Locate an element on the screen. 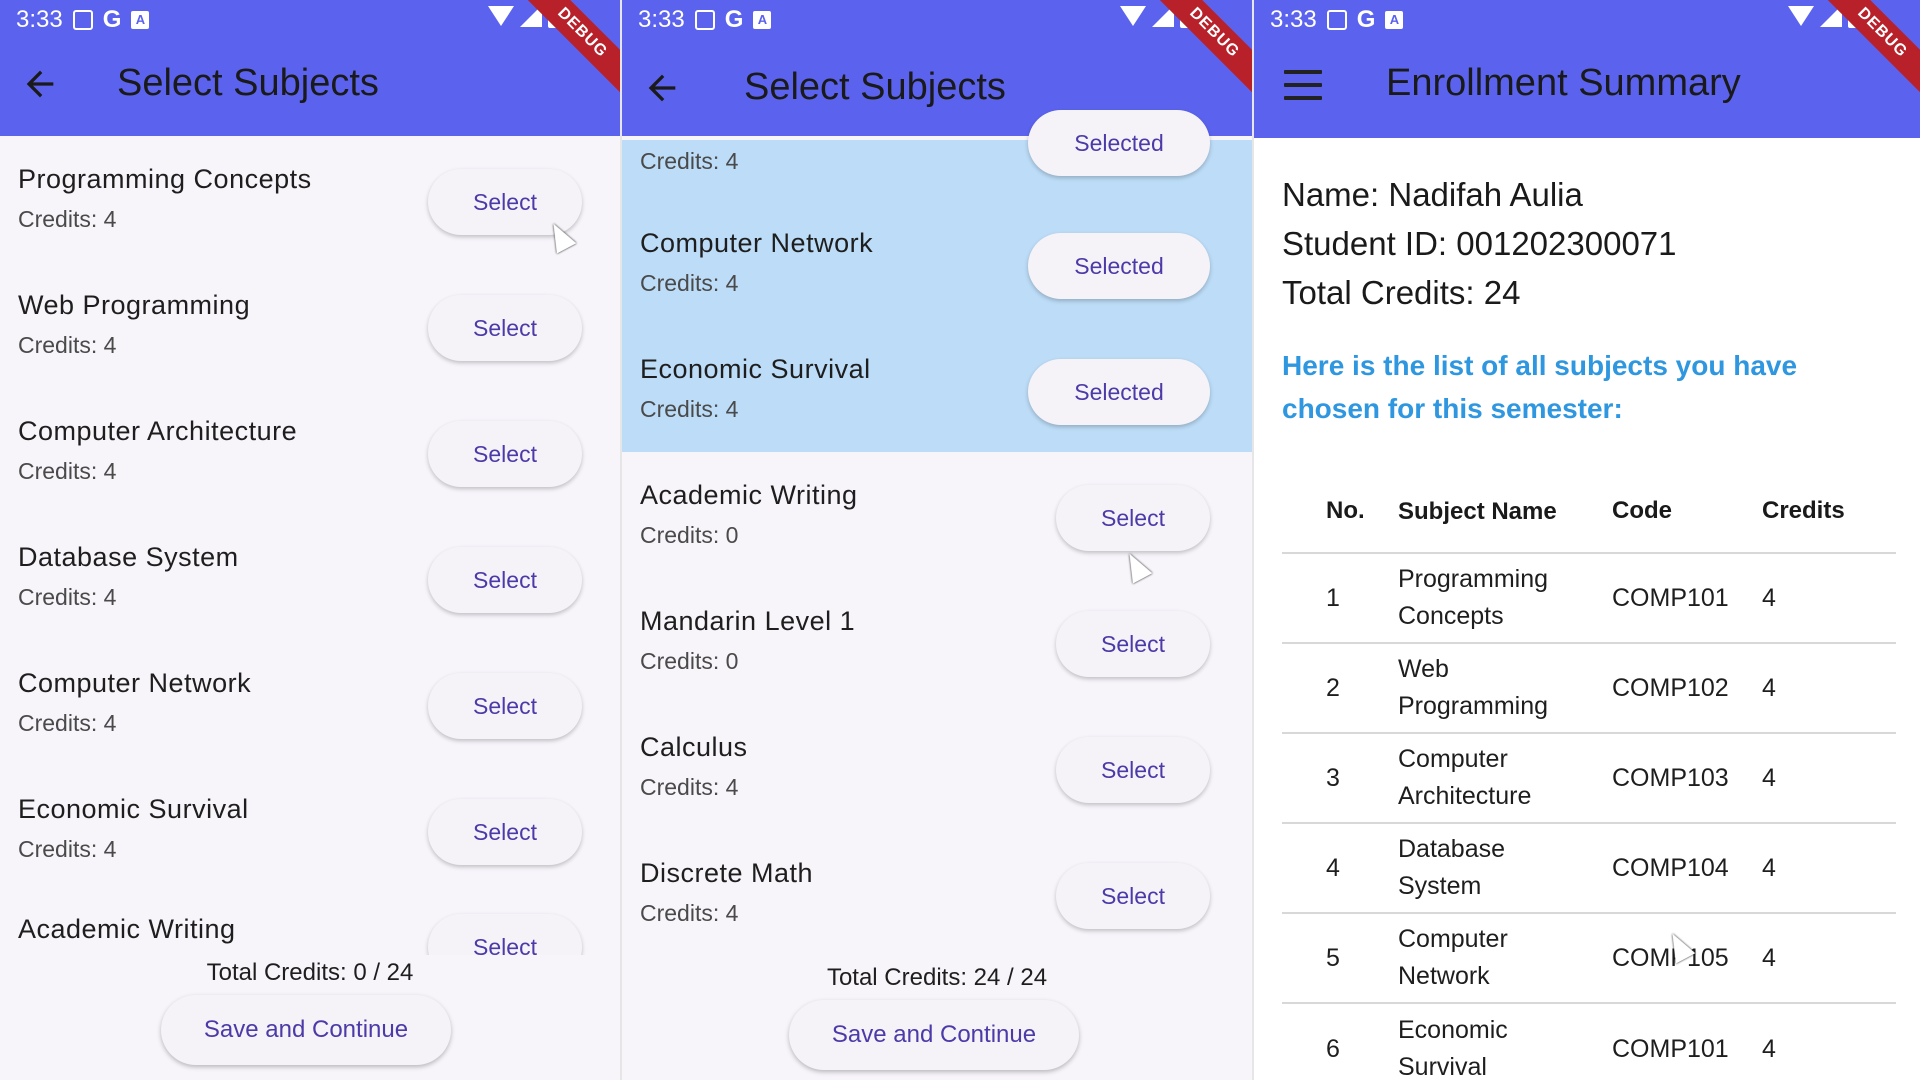 The image size is (1920, 1080). page-title: Enrollment Summary is located at coordinates (1563, 83).